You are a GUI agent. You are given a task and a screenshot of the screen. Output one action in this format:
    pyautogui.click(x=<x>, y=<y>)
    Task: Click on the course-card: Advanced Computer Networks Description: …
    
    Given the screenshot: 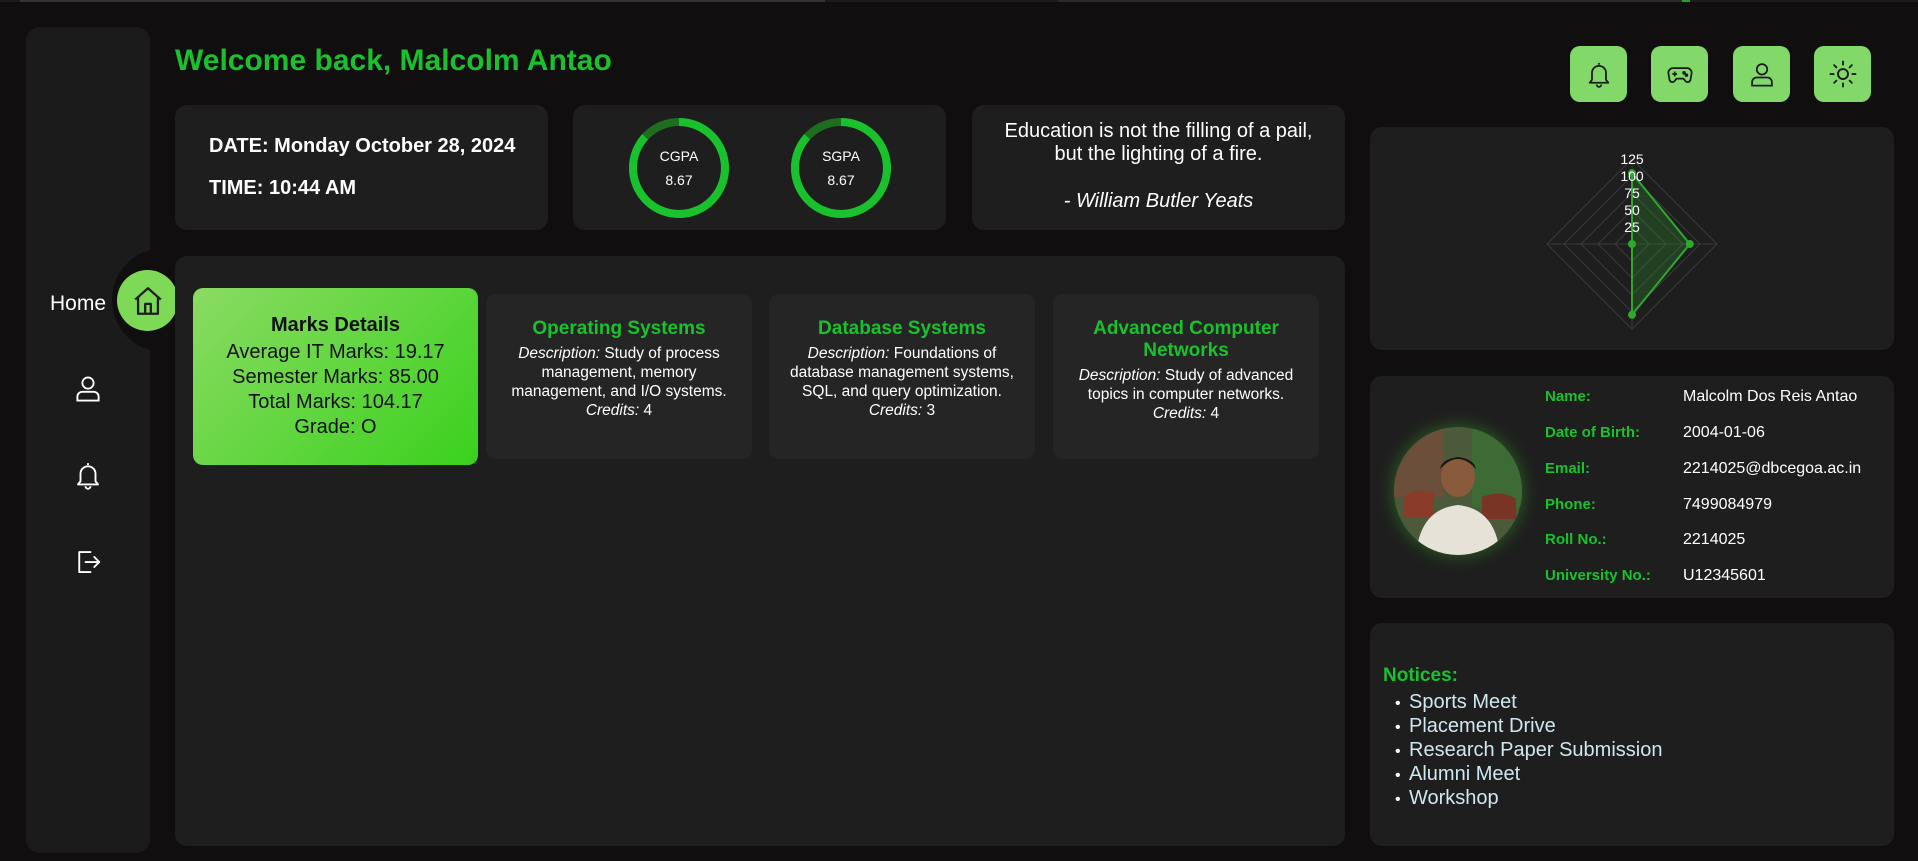 What is the action you would take?
    pyautogui.click(x=1186, y=376)
    